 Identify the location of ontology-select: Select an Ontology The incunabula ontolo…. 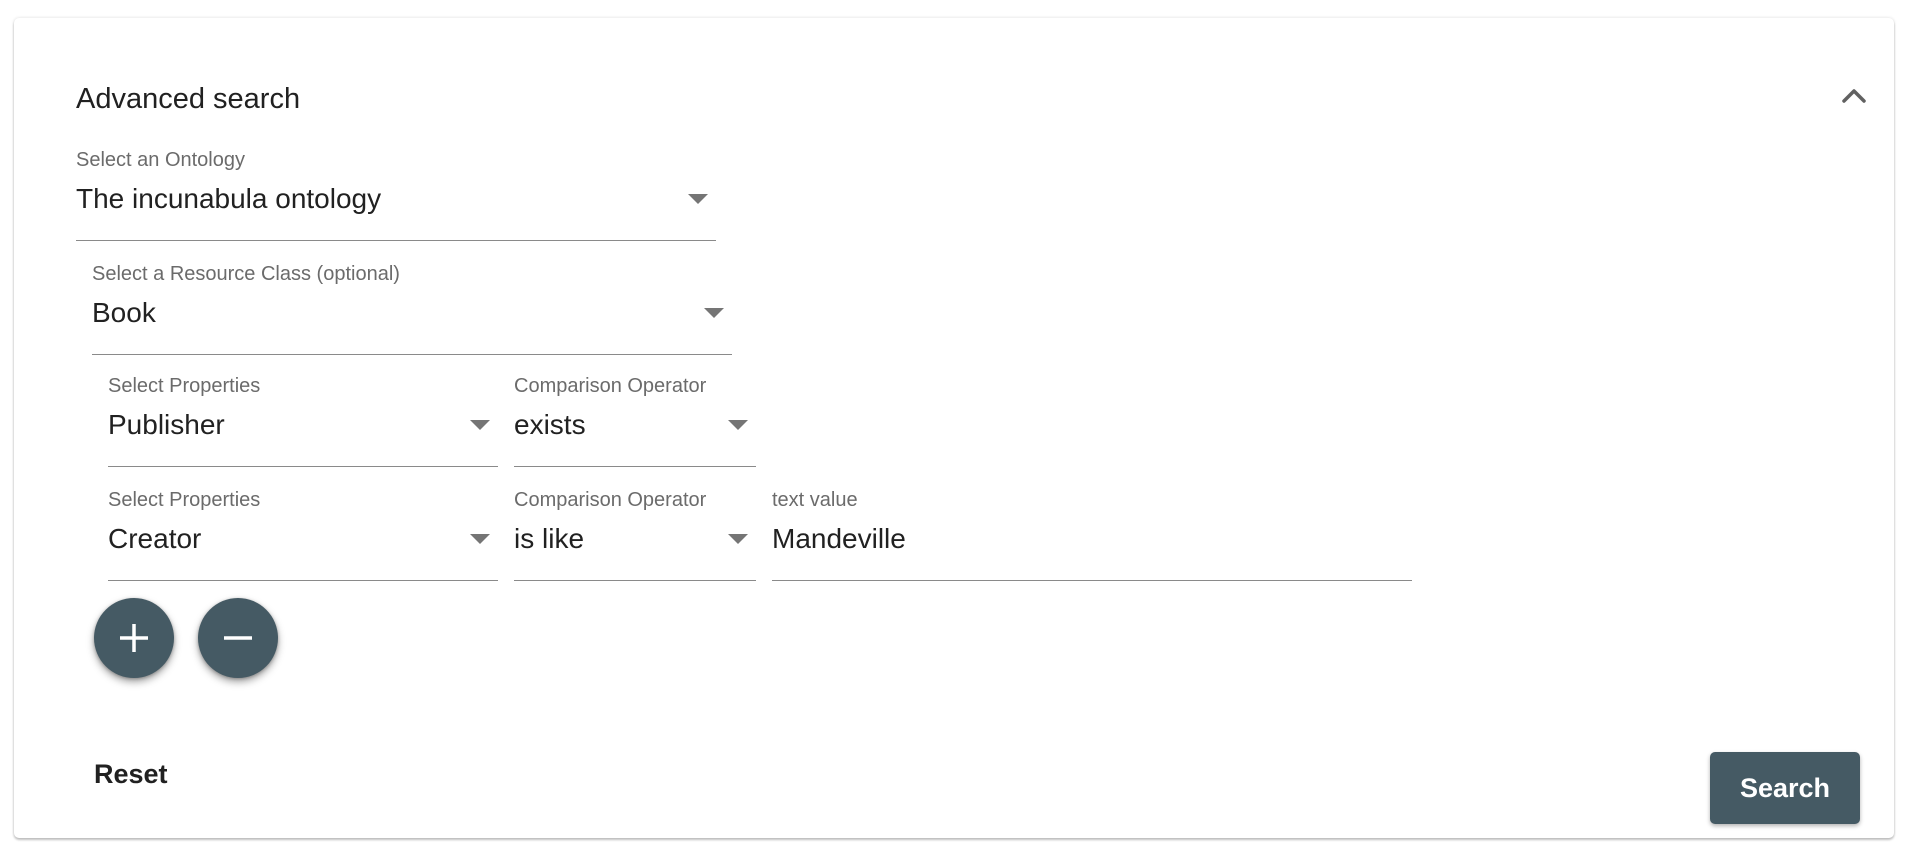
(396, 194).